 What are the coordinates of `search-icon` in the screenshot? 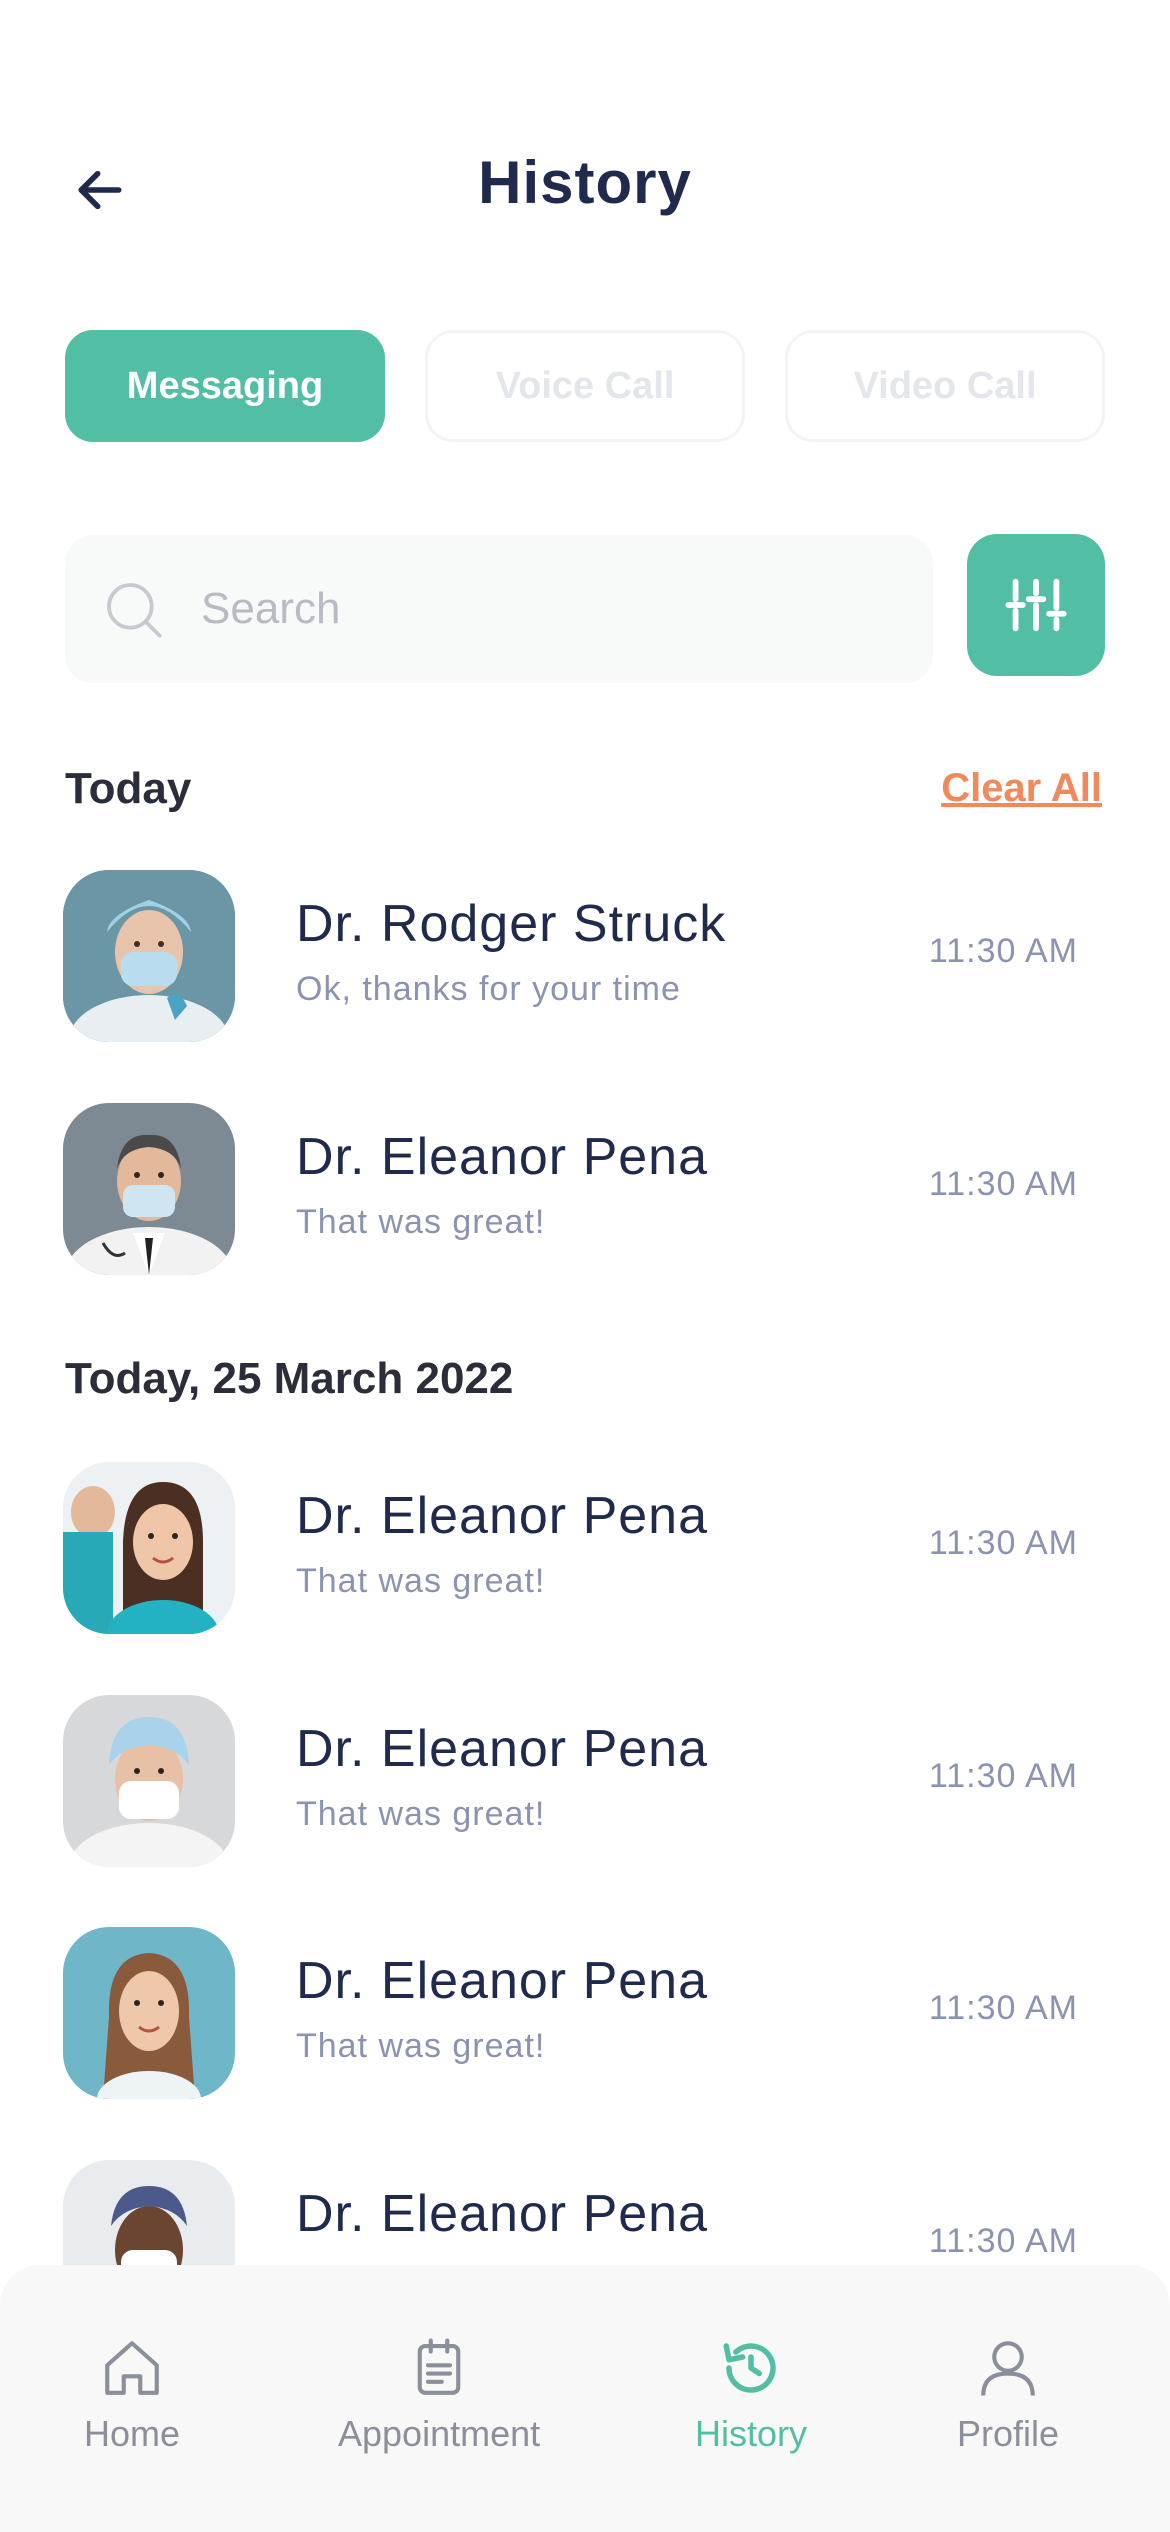 It's located at (134, 610).